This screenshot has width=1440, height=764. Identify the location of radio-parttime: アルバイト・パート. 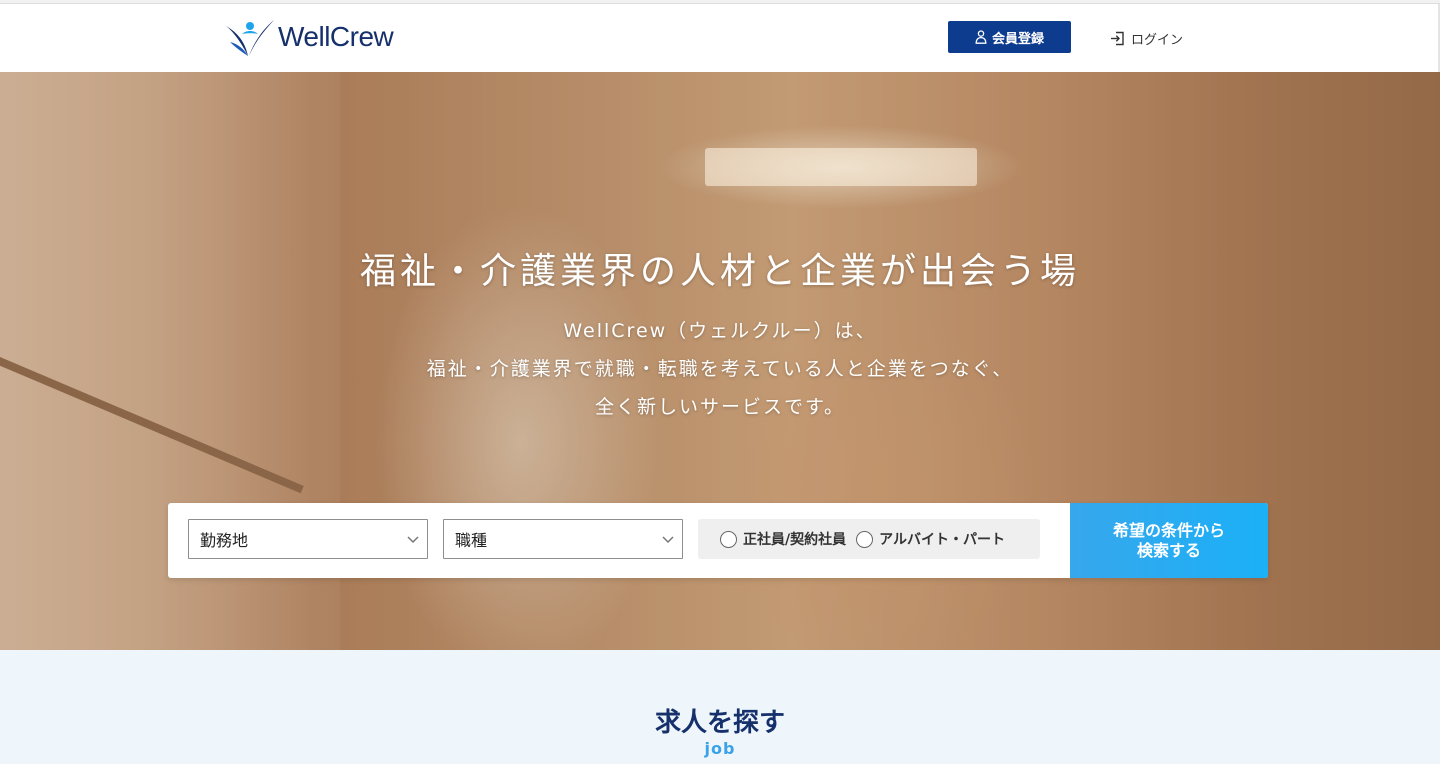
(930, 539).